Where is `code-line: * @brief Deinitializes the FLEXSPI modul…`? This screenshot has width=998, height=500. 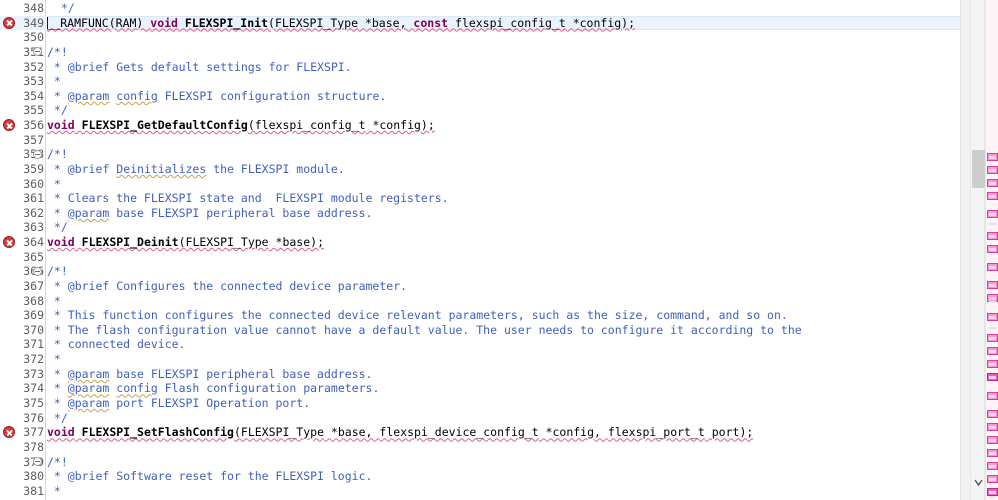
code-line: * @brief Deinitializes the FLEXSPI modul… is located at coordinates (503, 169).